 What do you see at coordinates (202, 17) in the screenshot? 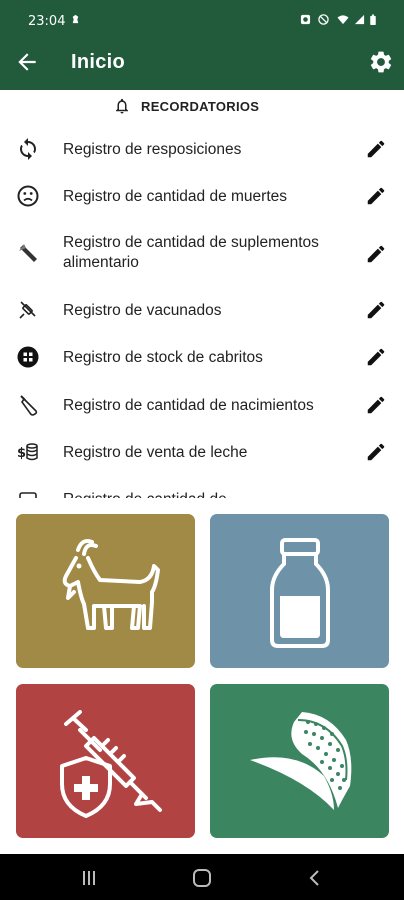
I see `status-bar: 23:04` at bounding box center [202, 17].